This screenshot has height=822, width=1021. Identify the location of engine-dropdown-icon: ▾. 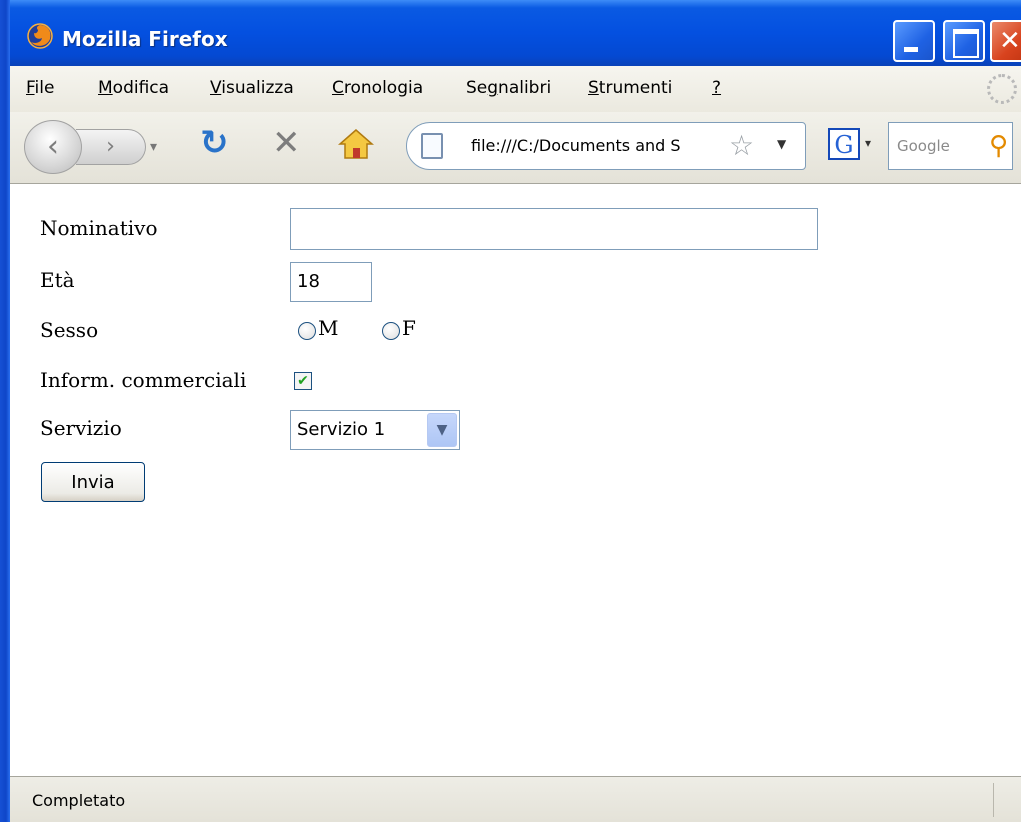
(868, 143).